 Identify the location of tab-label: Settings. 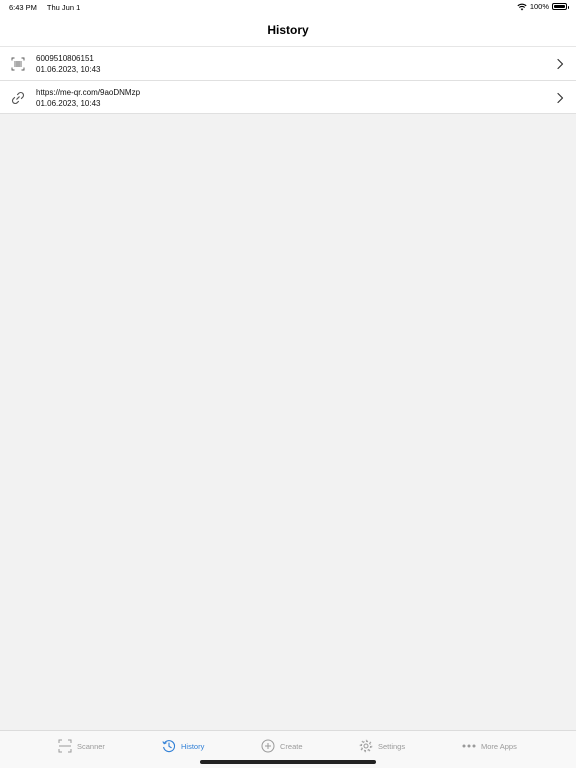
(392, 746).